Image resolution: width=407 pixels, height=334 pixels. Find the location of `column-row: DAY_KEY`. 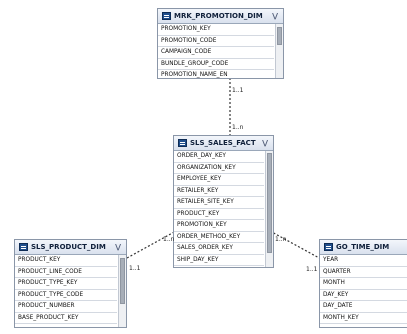

column-row: DAY_KEY is located at coordinates (363, 295).